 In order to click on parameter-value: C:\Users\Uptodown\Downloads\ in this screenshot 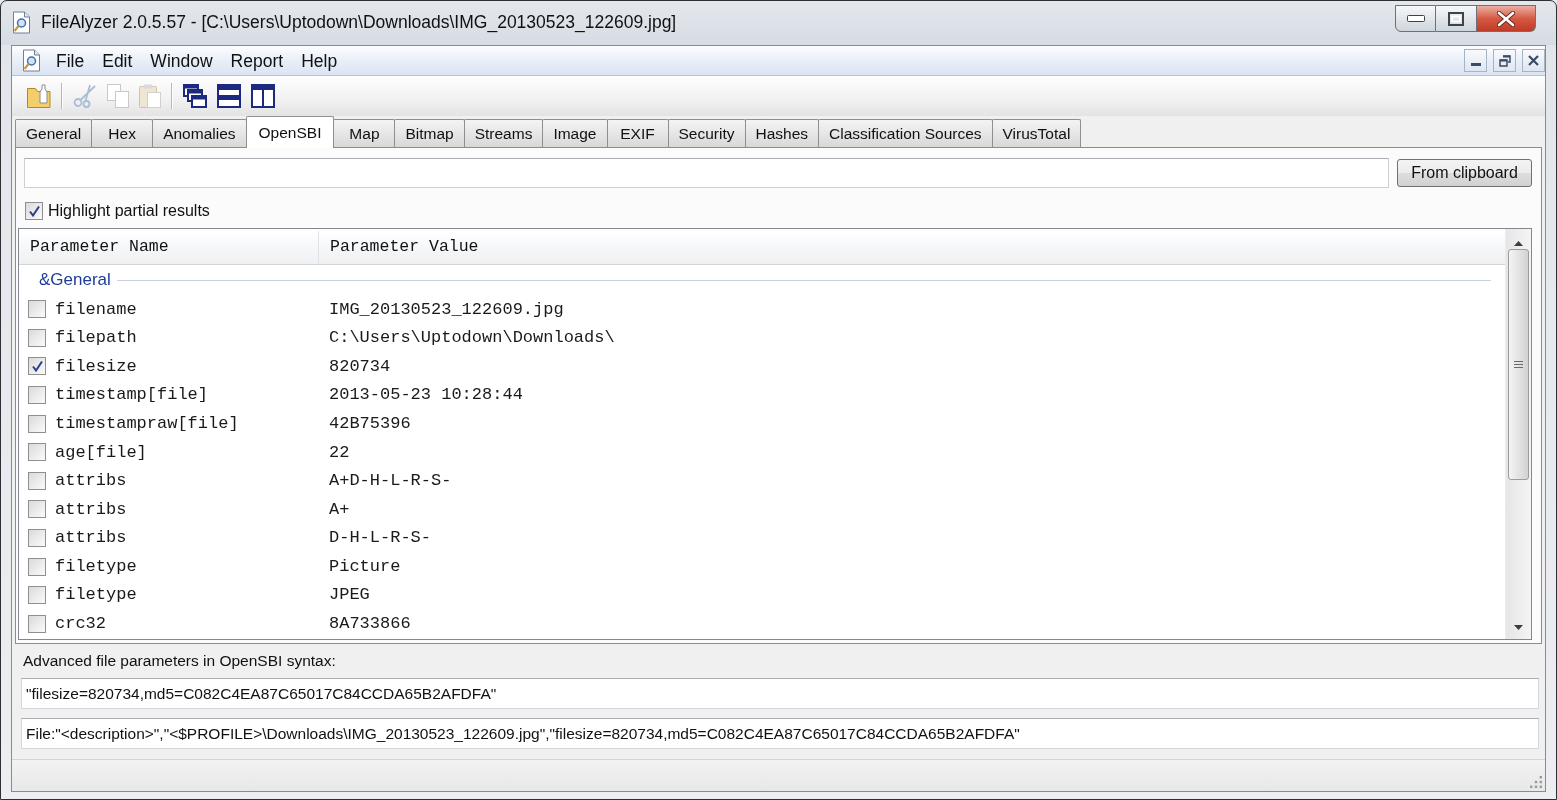, I will do `click(472, 338)`.